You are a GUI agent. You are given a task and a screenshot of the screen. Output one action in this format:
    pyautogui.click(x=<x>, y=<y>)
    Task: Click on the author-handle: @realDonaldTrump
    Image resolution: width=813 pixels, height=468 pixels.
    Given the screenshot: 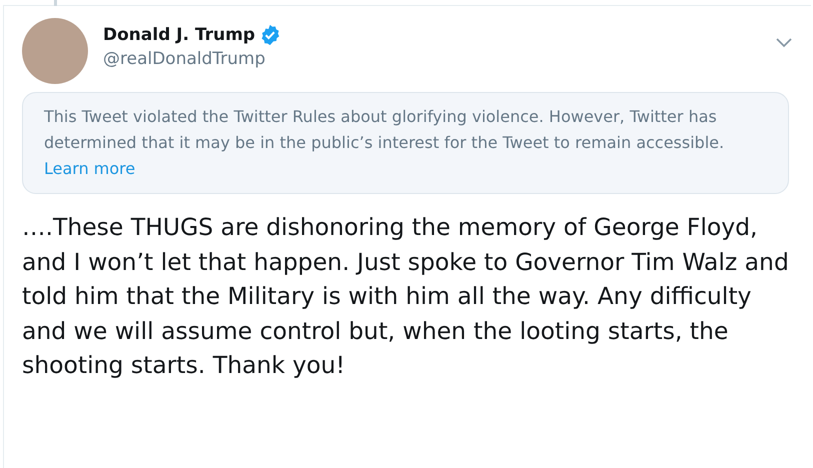 What is the action you would take?
    pyautogui.click(x=439, y=59)
    